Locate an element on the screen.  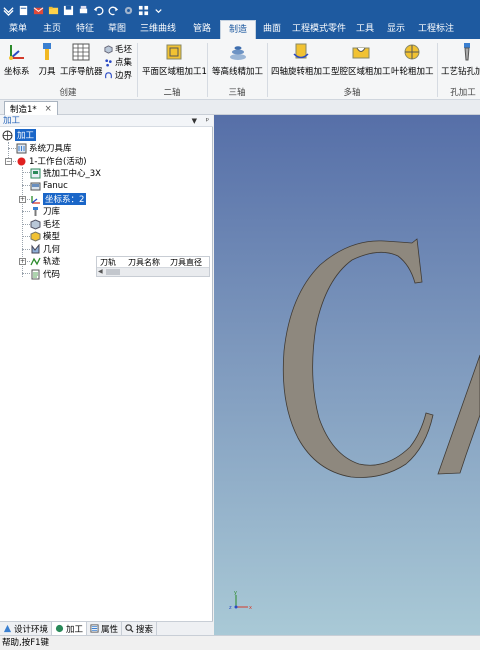
rot4-rough-button: 四轴旋转粗加工 is located at coordinates (301, 59).